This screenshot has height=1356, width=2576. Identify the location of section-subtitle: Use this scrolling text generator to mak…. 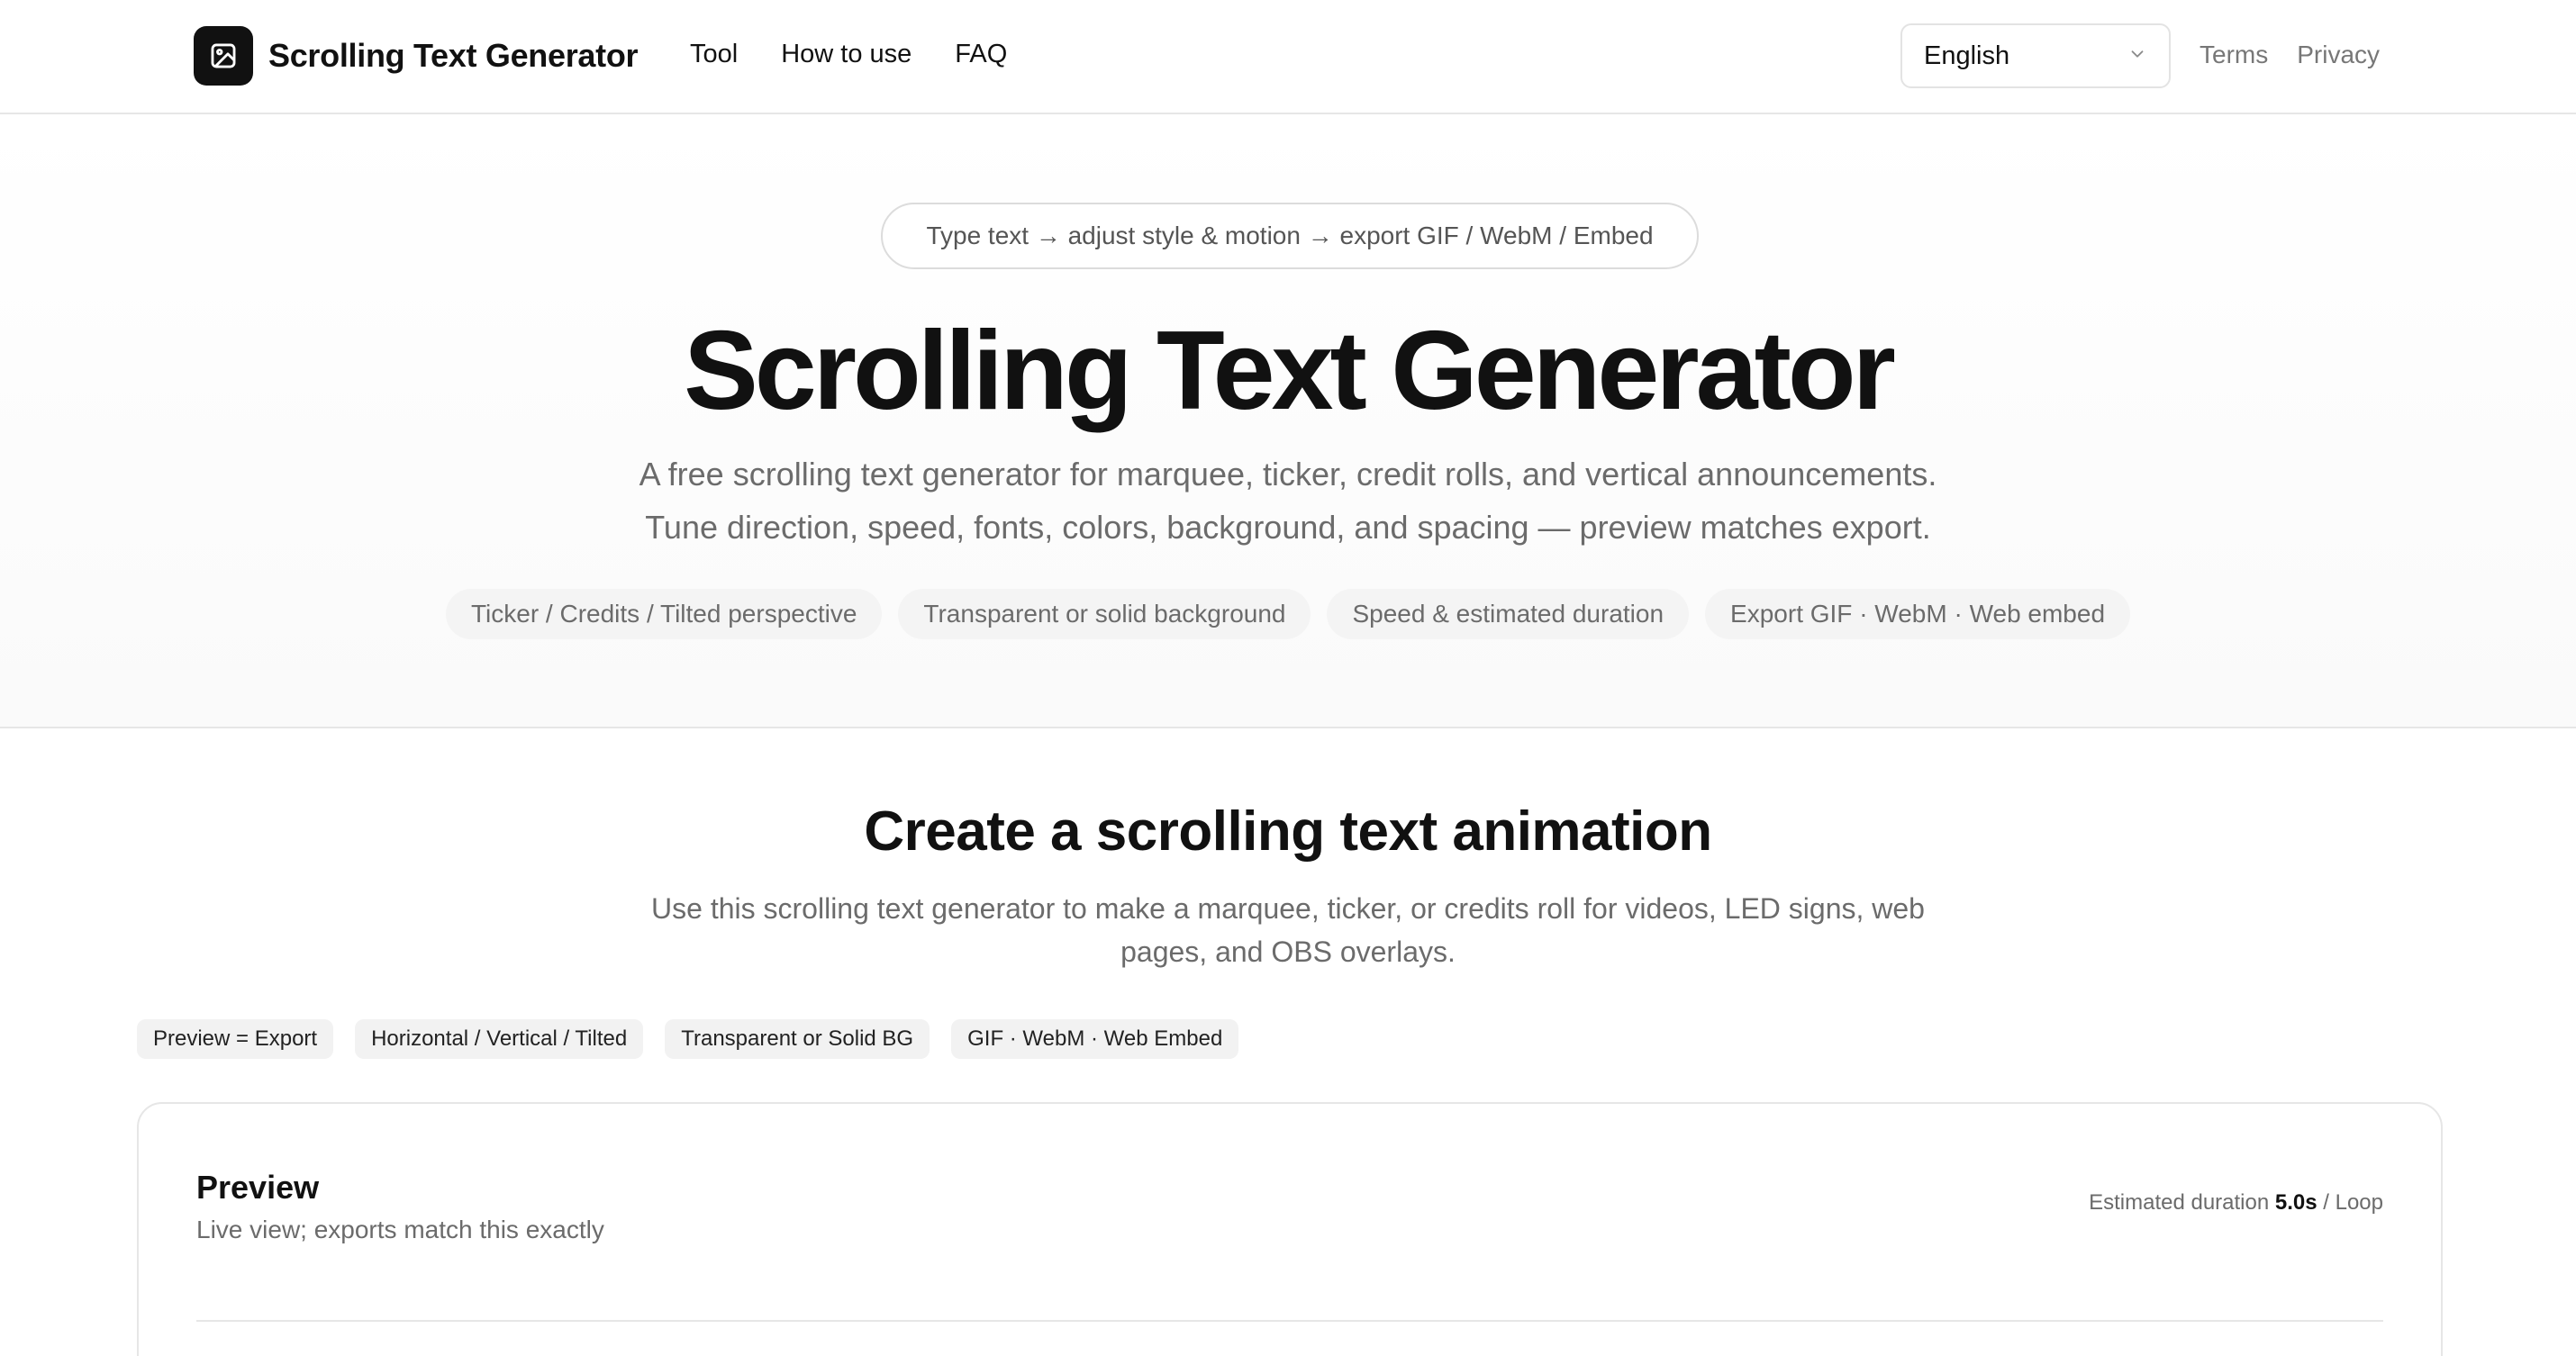
(1288, 930).